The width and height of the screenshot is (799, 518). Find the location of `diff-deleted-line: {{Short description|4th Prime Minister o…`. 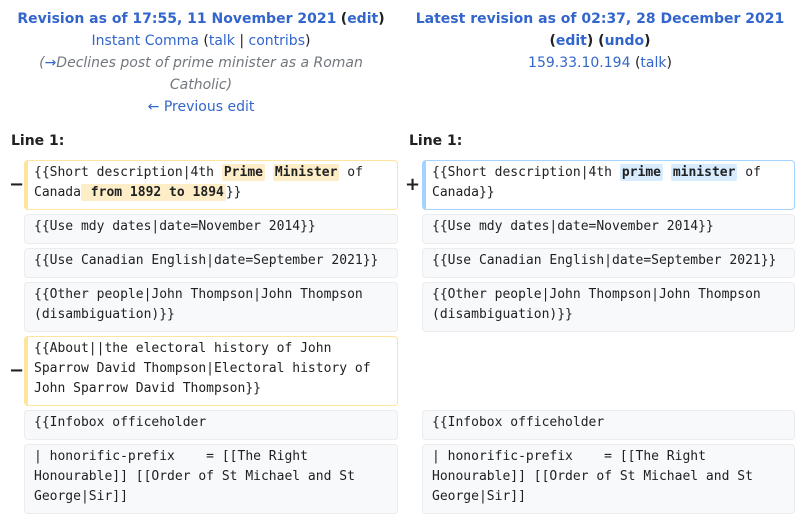

diff-deleted-line: {{Short description|4th Prime Minister o… is located at coordinates (211, 185).